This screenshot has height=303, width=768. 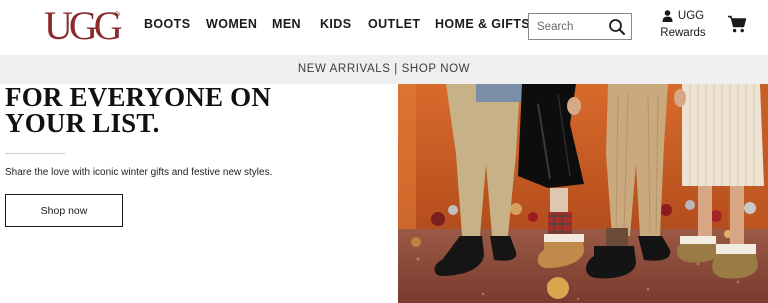 What do you see at coordinates (335, 24) in the screenshot?
I see `nav-item-kids: KIDS` at bounding box center [335, 24].